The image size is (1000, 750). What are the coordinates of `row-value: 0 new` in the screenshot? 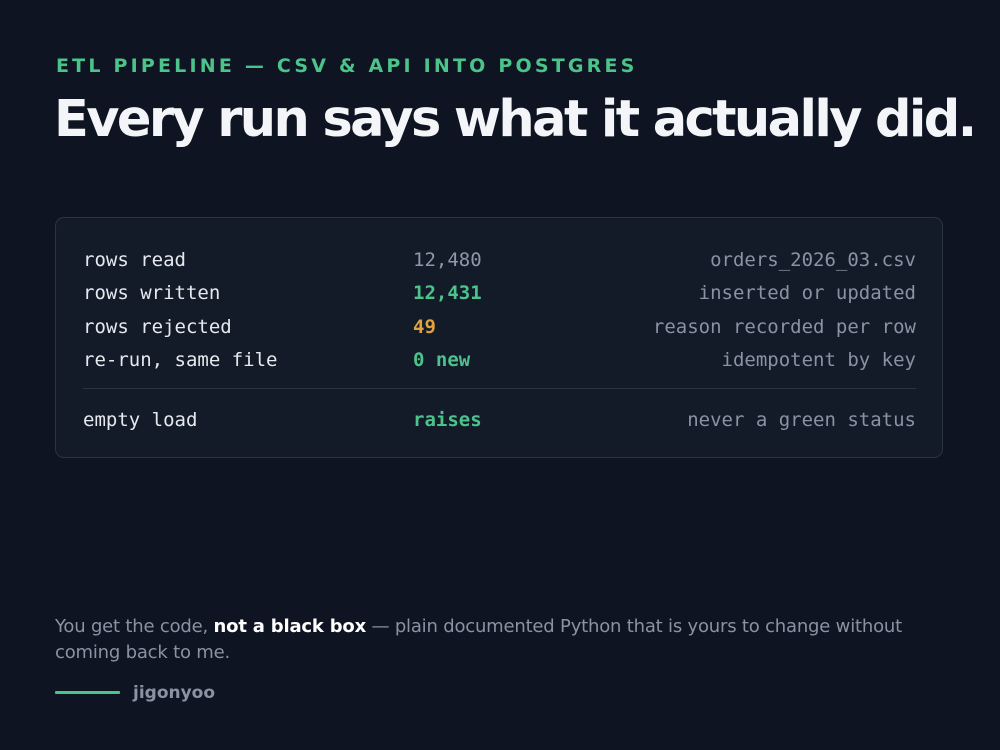 It's located at (442, 360).